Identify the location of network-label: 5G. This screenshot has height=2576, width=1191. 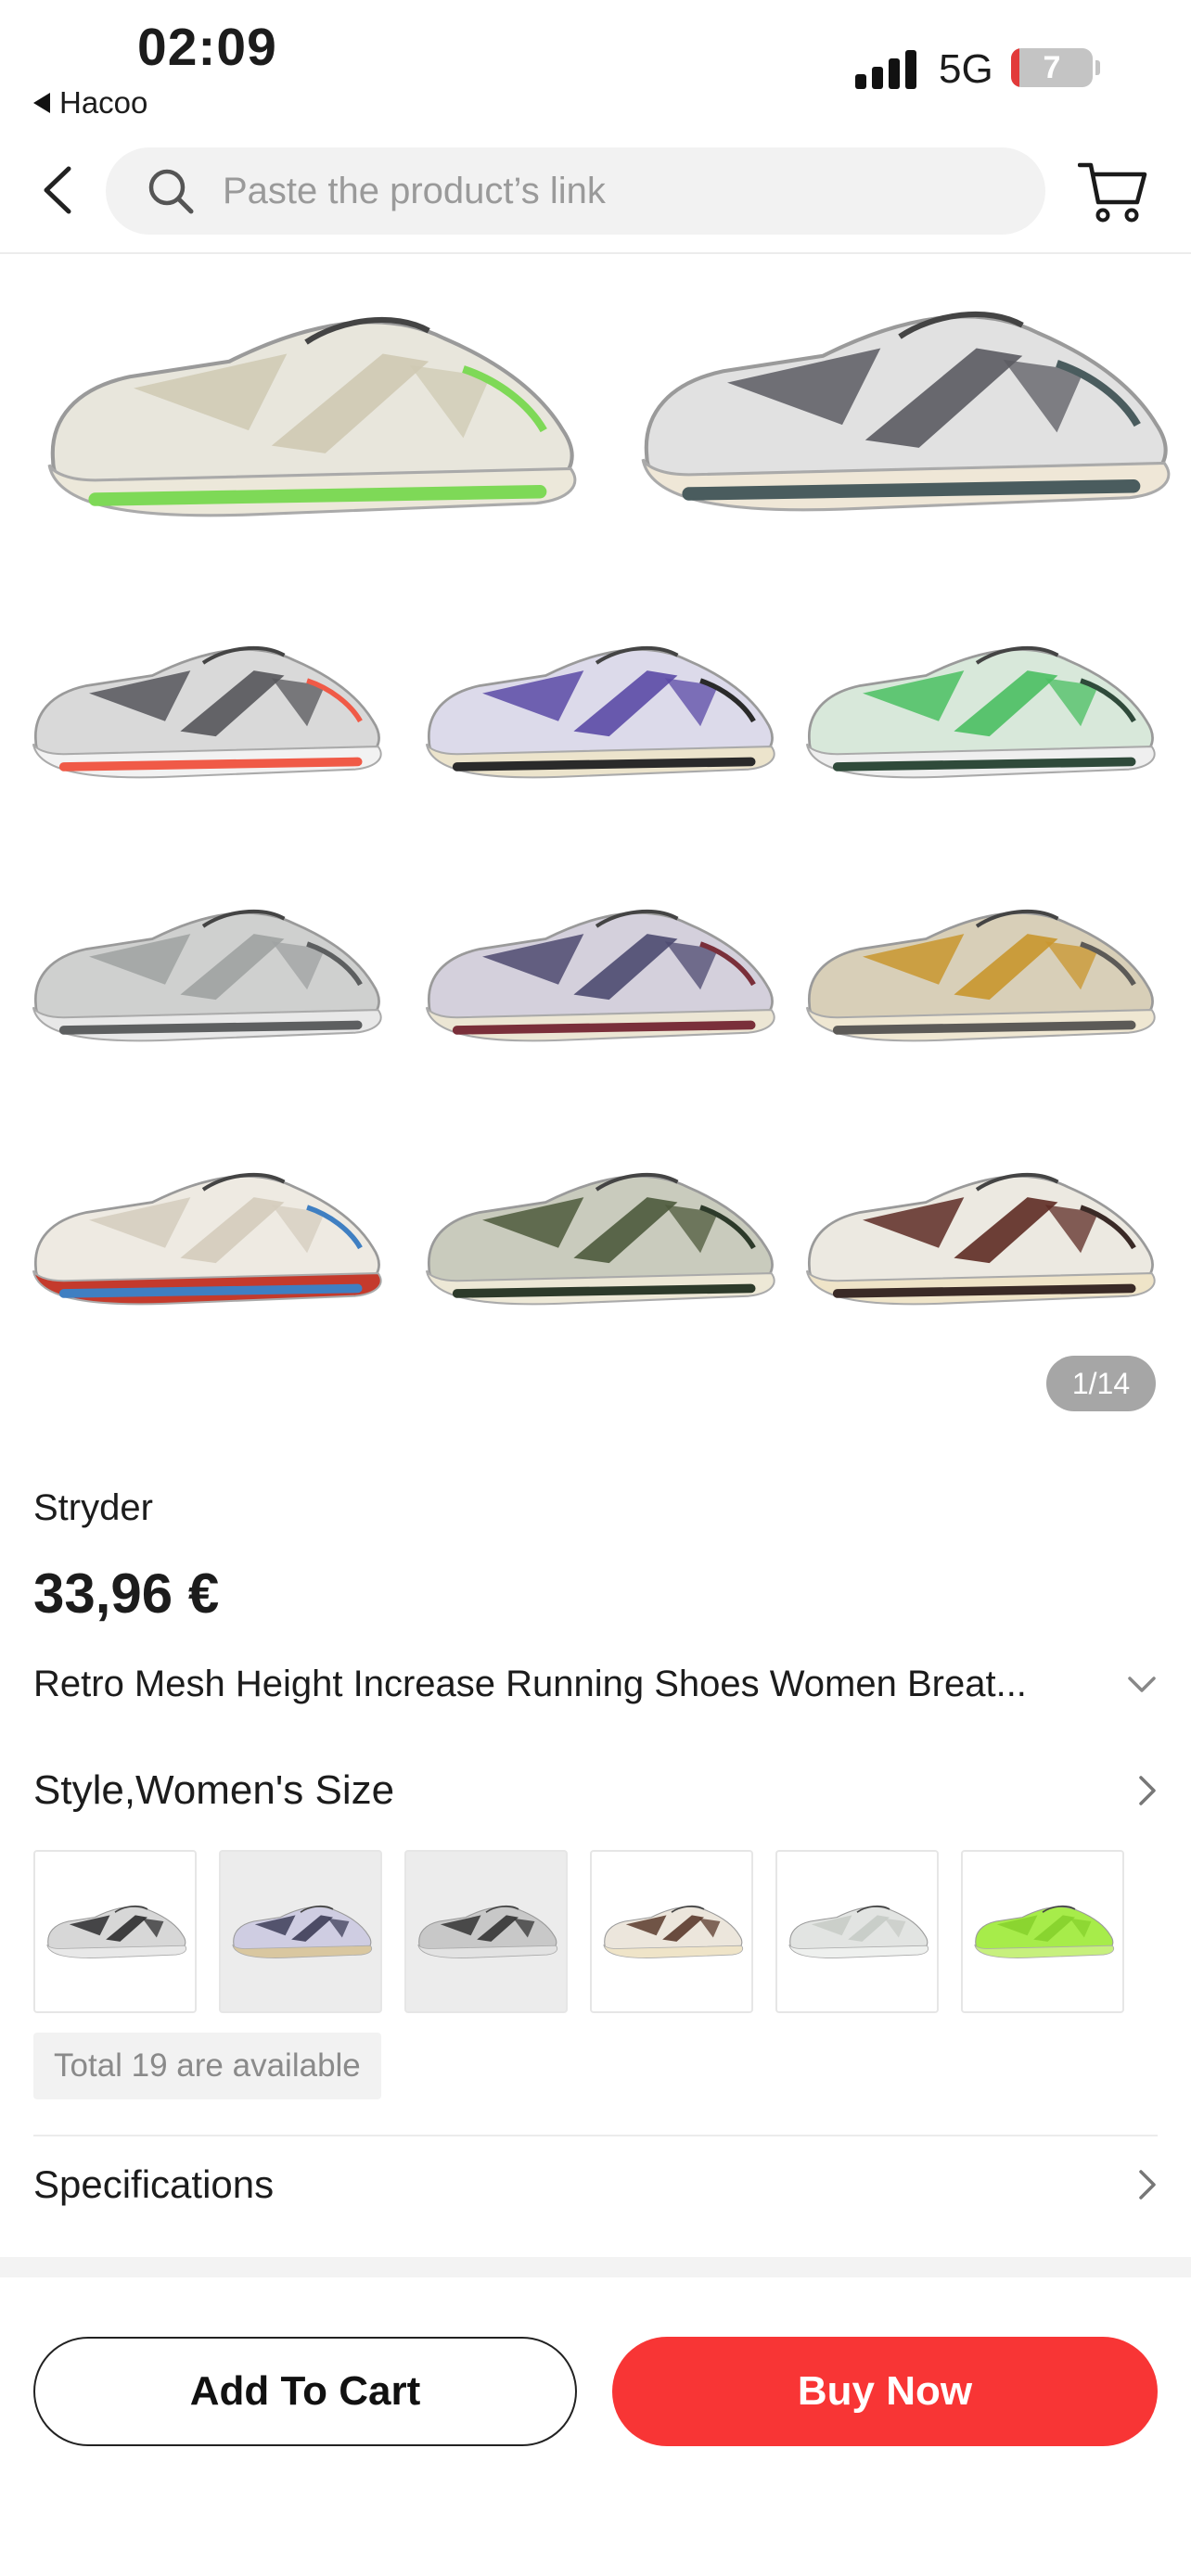
(966, 69).